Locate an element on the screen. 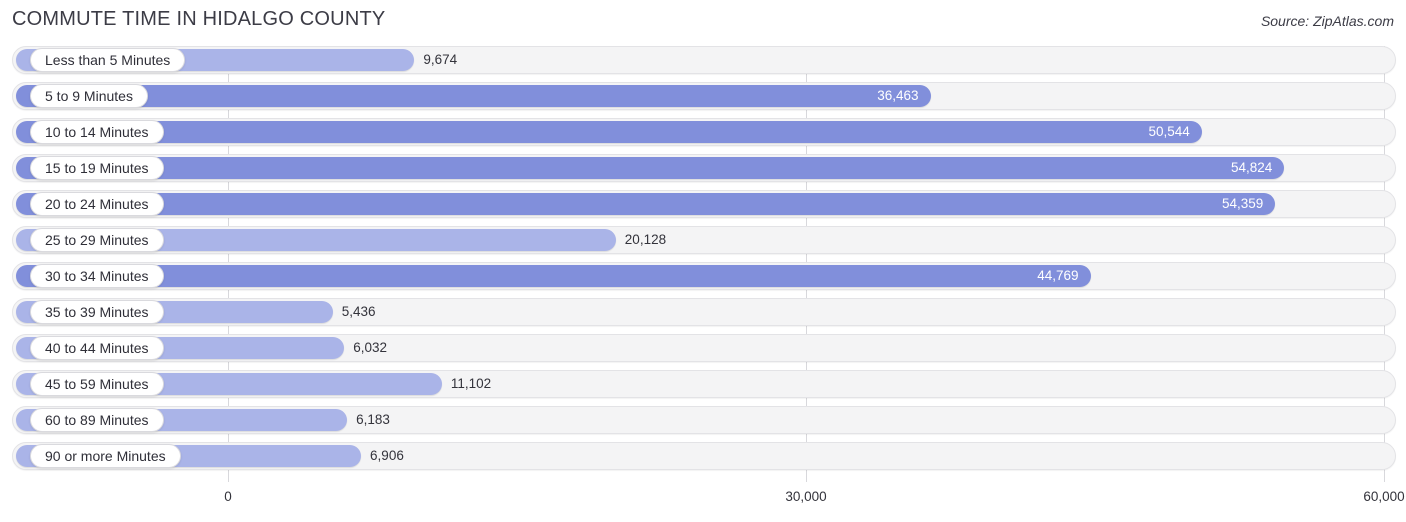 The width and height of the screenshot is (1406, 522). category-label: 15 to 19 Minutes is located at coordinates (97, 168).